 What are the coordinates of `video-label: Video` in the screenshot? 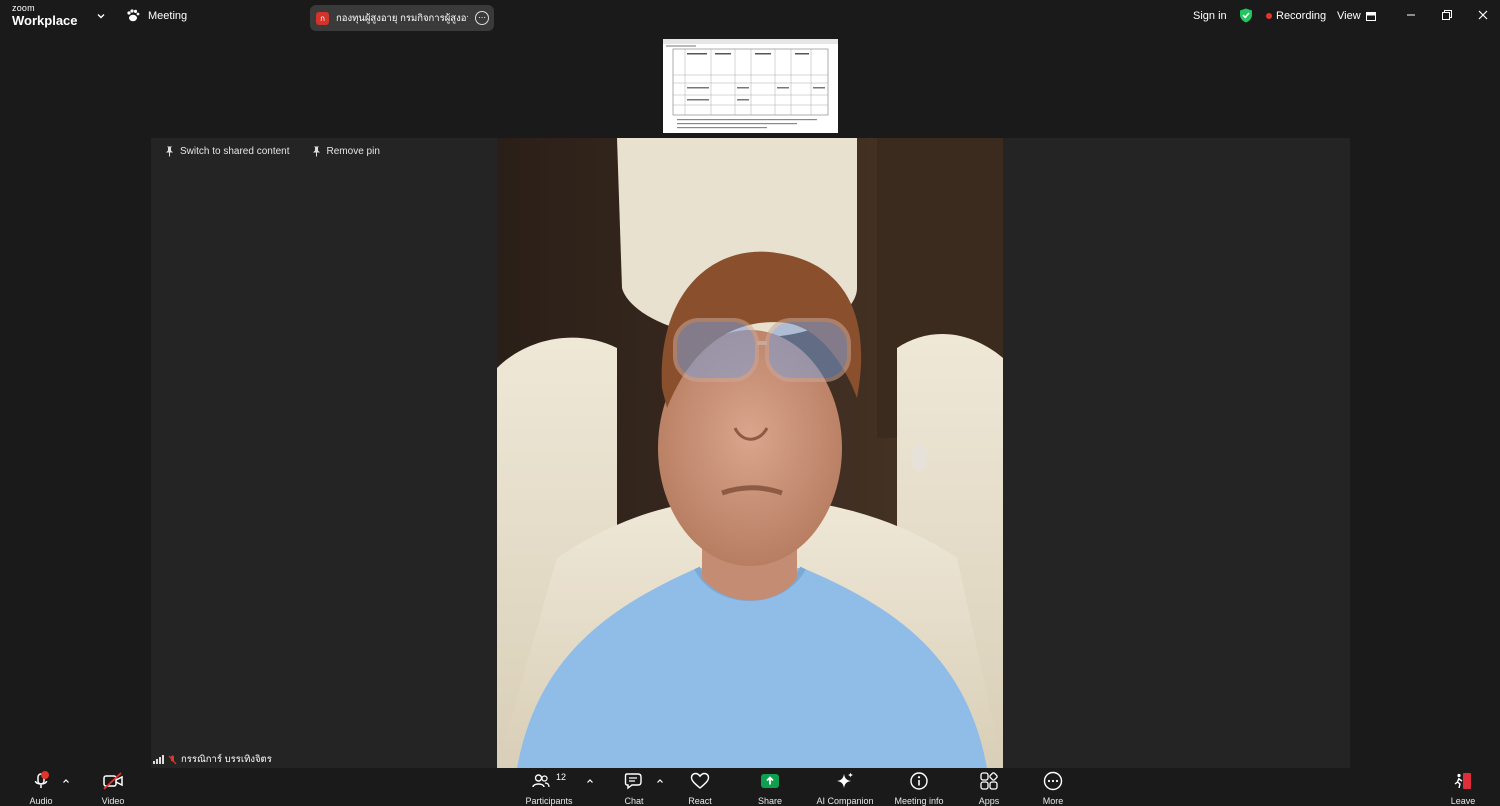 It's located at (113, 801).